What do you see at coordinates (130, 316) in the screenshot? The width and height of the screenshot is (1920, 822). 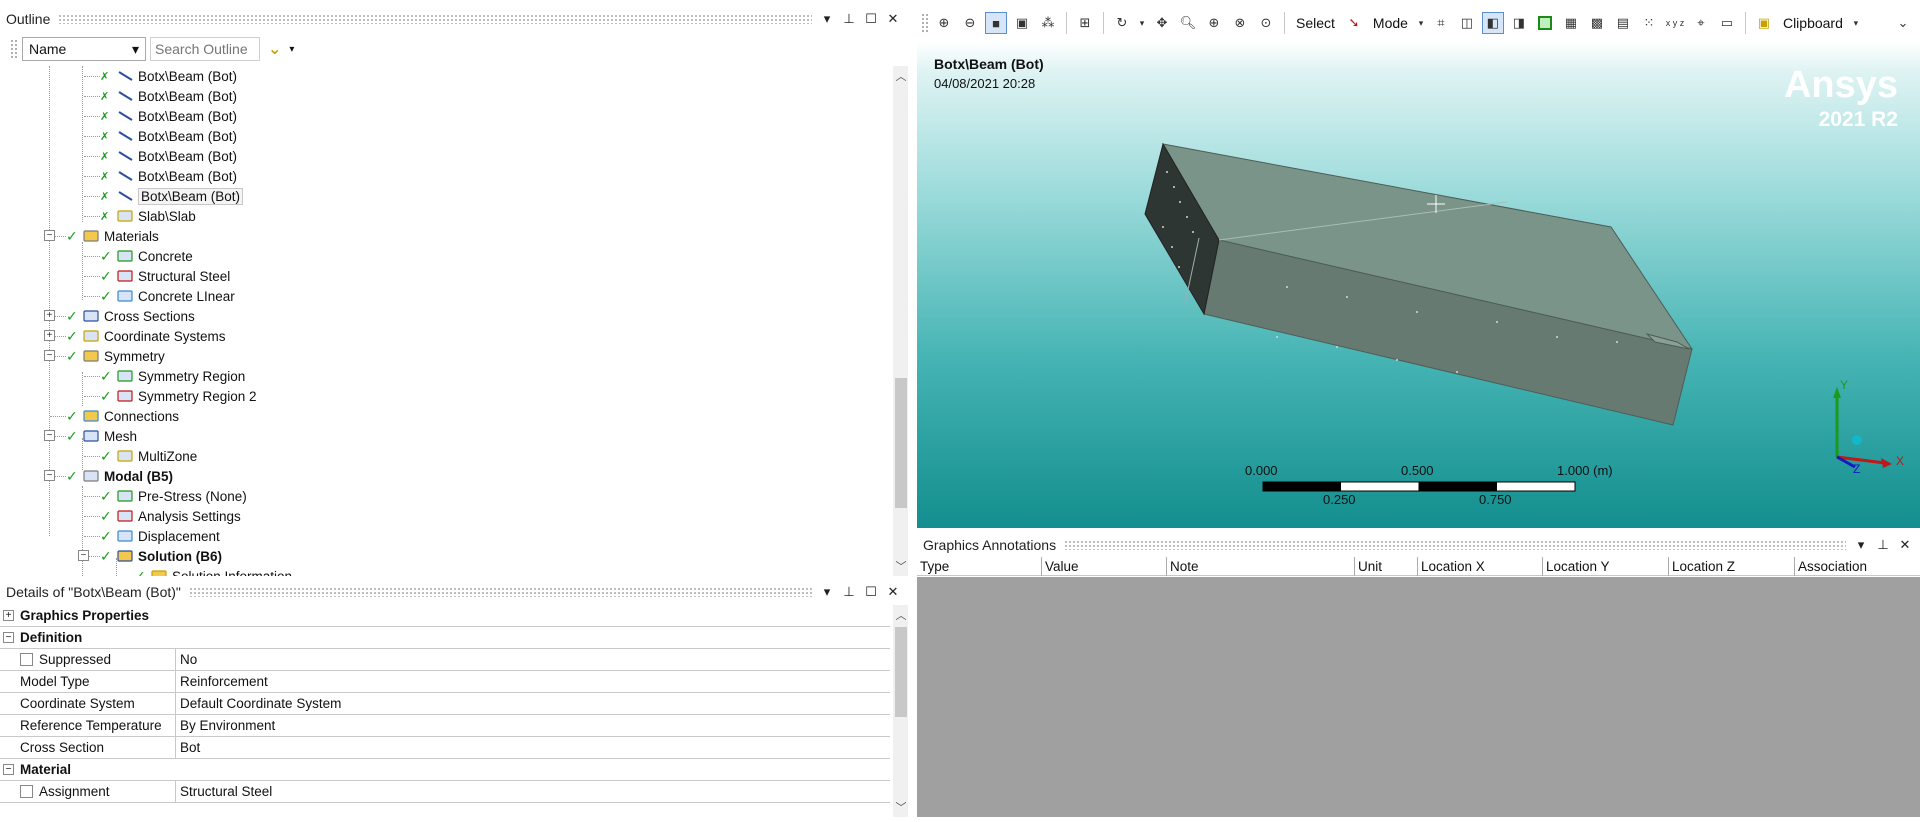 I see `tree-node: ✓ Cross Sections` at bounding box center [130, 316].